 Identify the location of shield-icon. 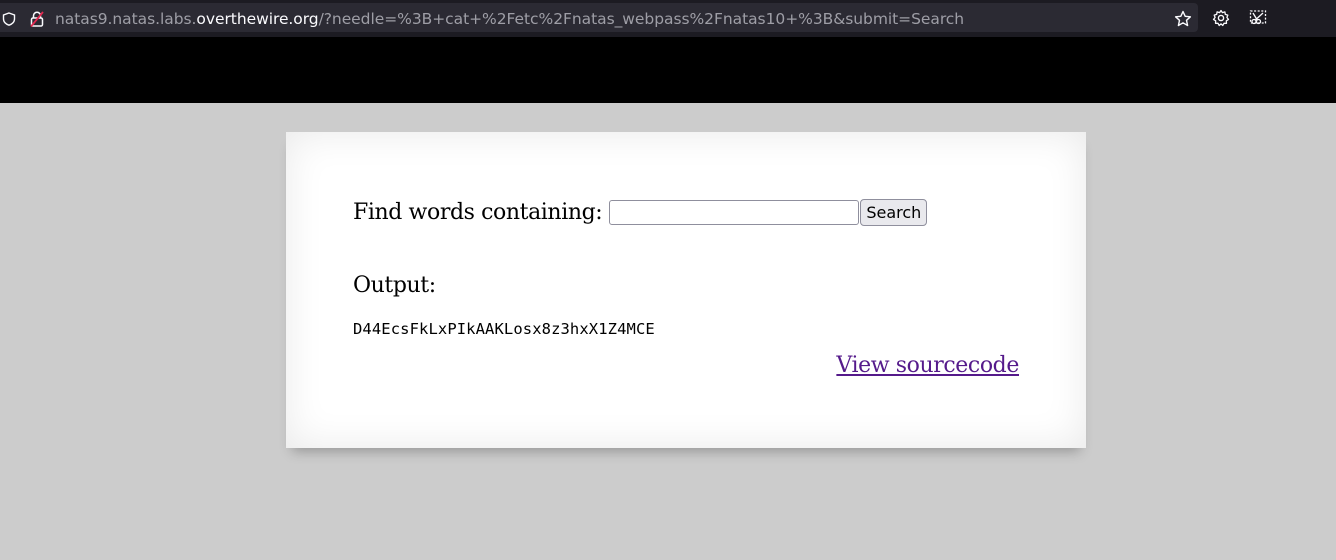
(9, 19).